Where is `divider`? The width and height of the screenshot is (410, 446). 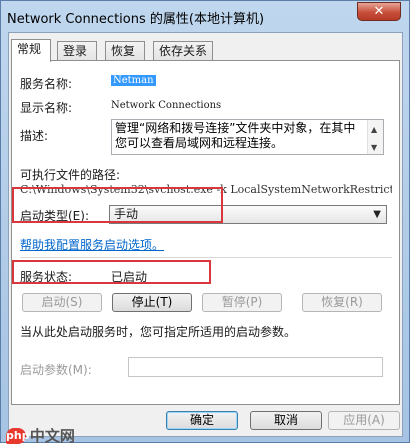
divider is located at coordinates (206, 257).